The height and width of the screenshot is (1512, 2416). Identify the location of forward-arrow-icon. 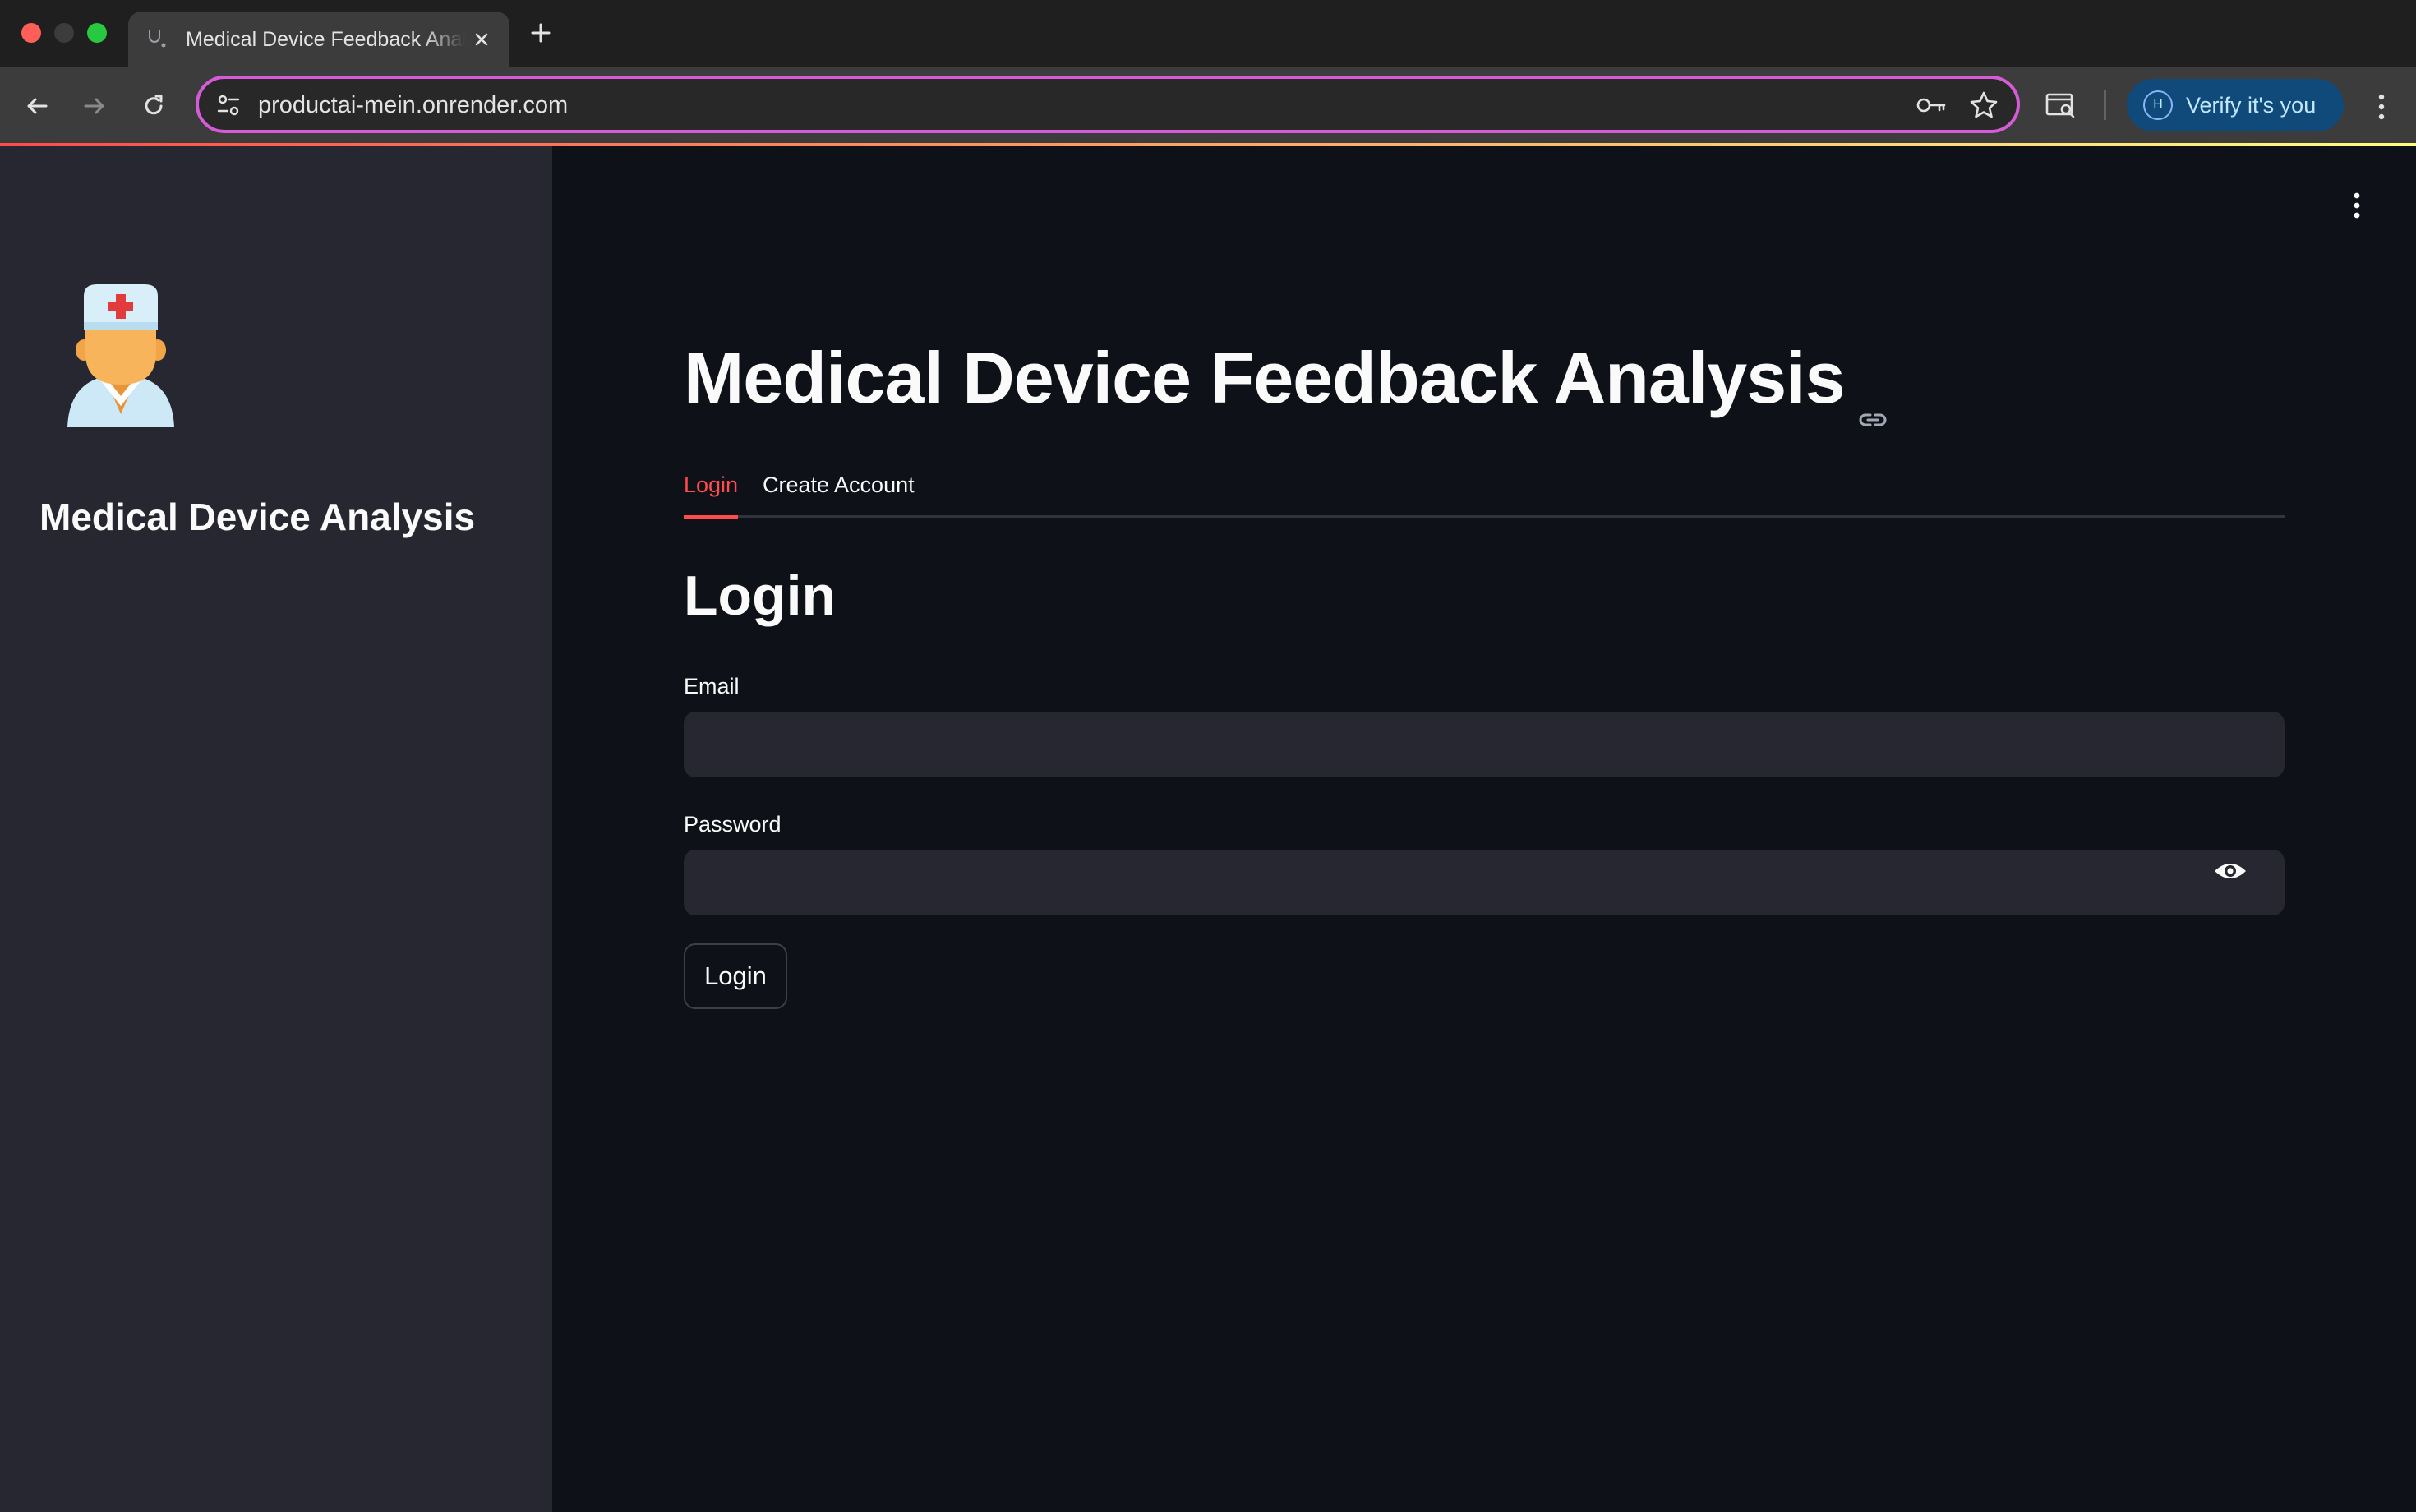
(95, 106).